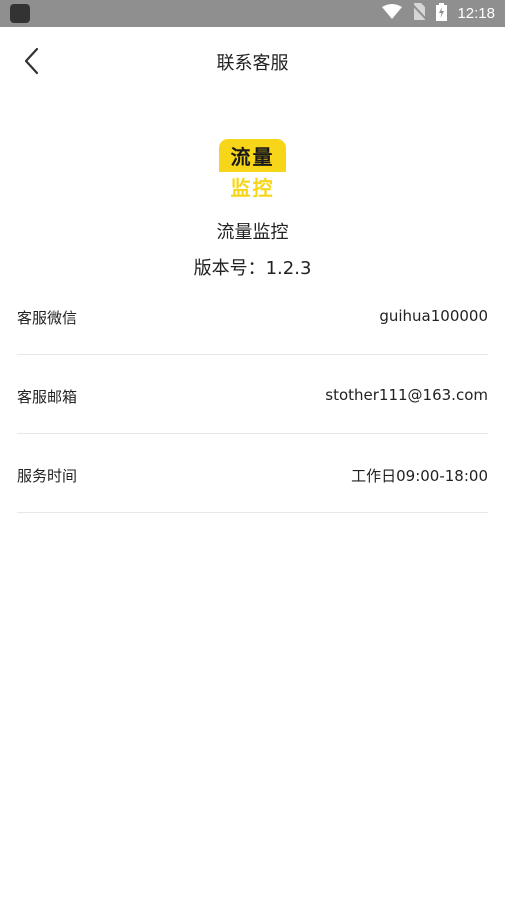 The image size is (505, 897). What do you see at coordinates (442, 13) in the screenshot?
I see `battery-charging-icon` at bounding box center [442, 13].